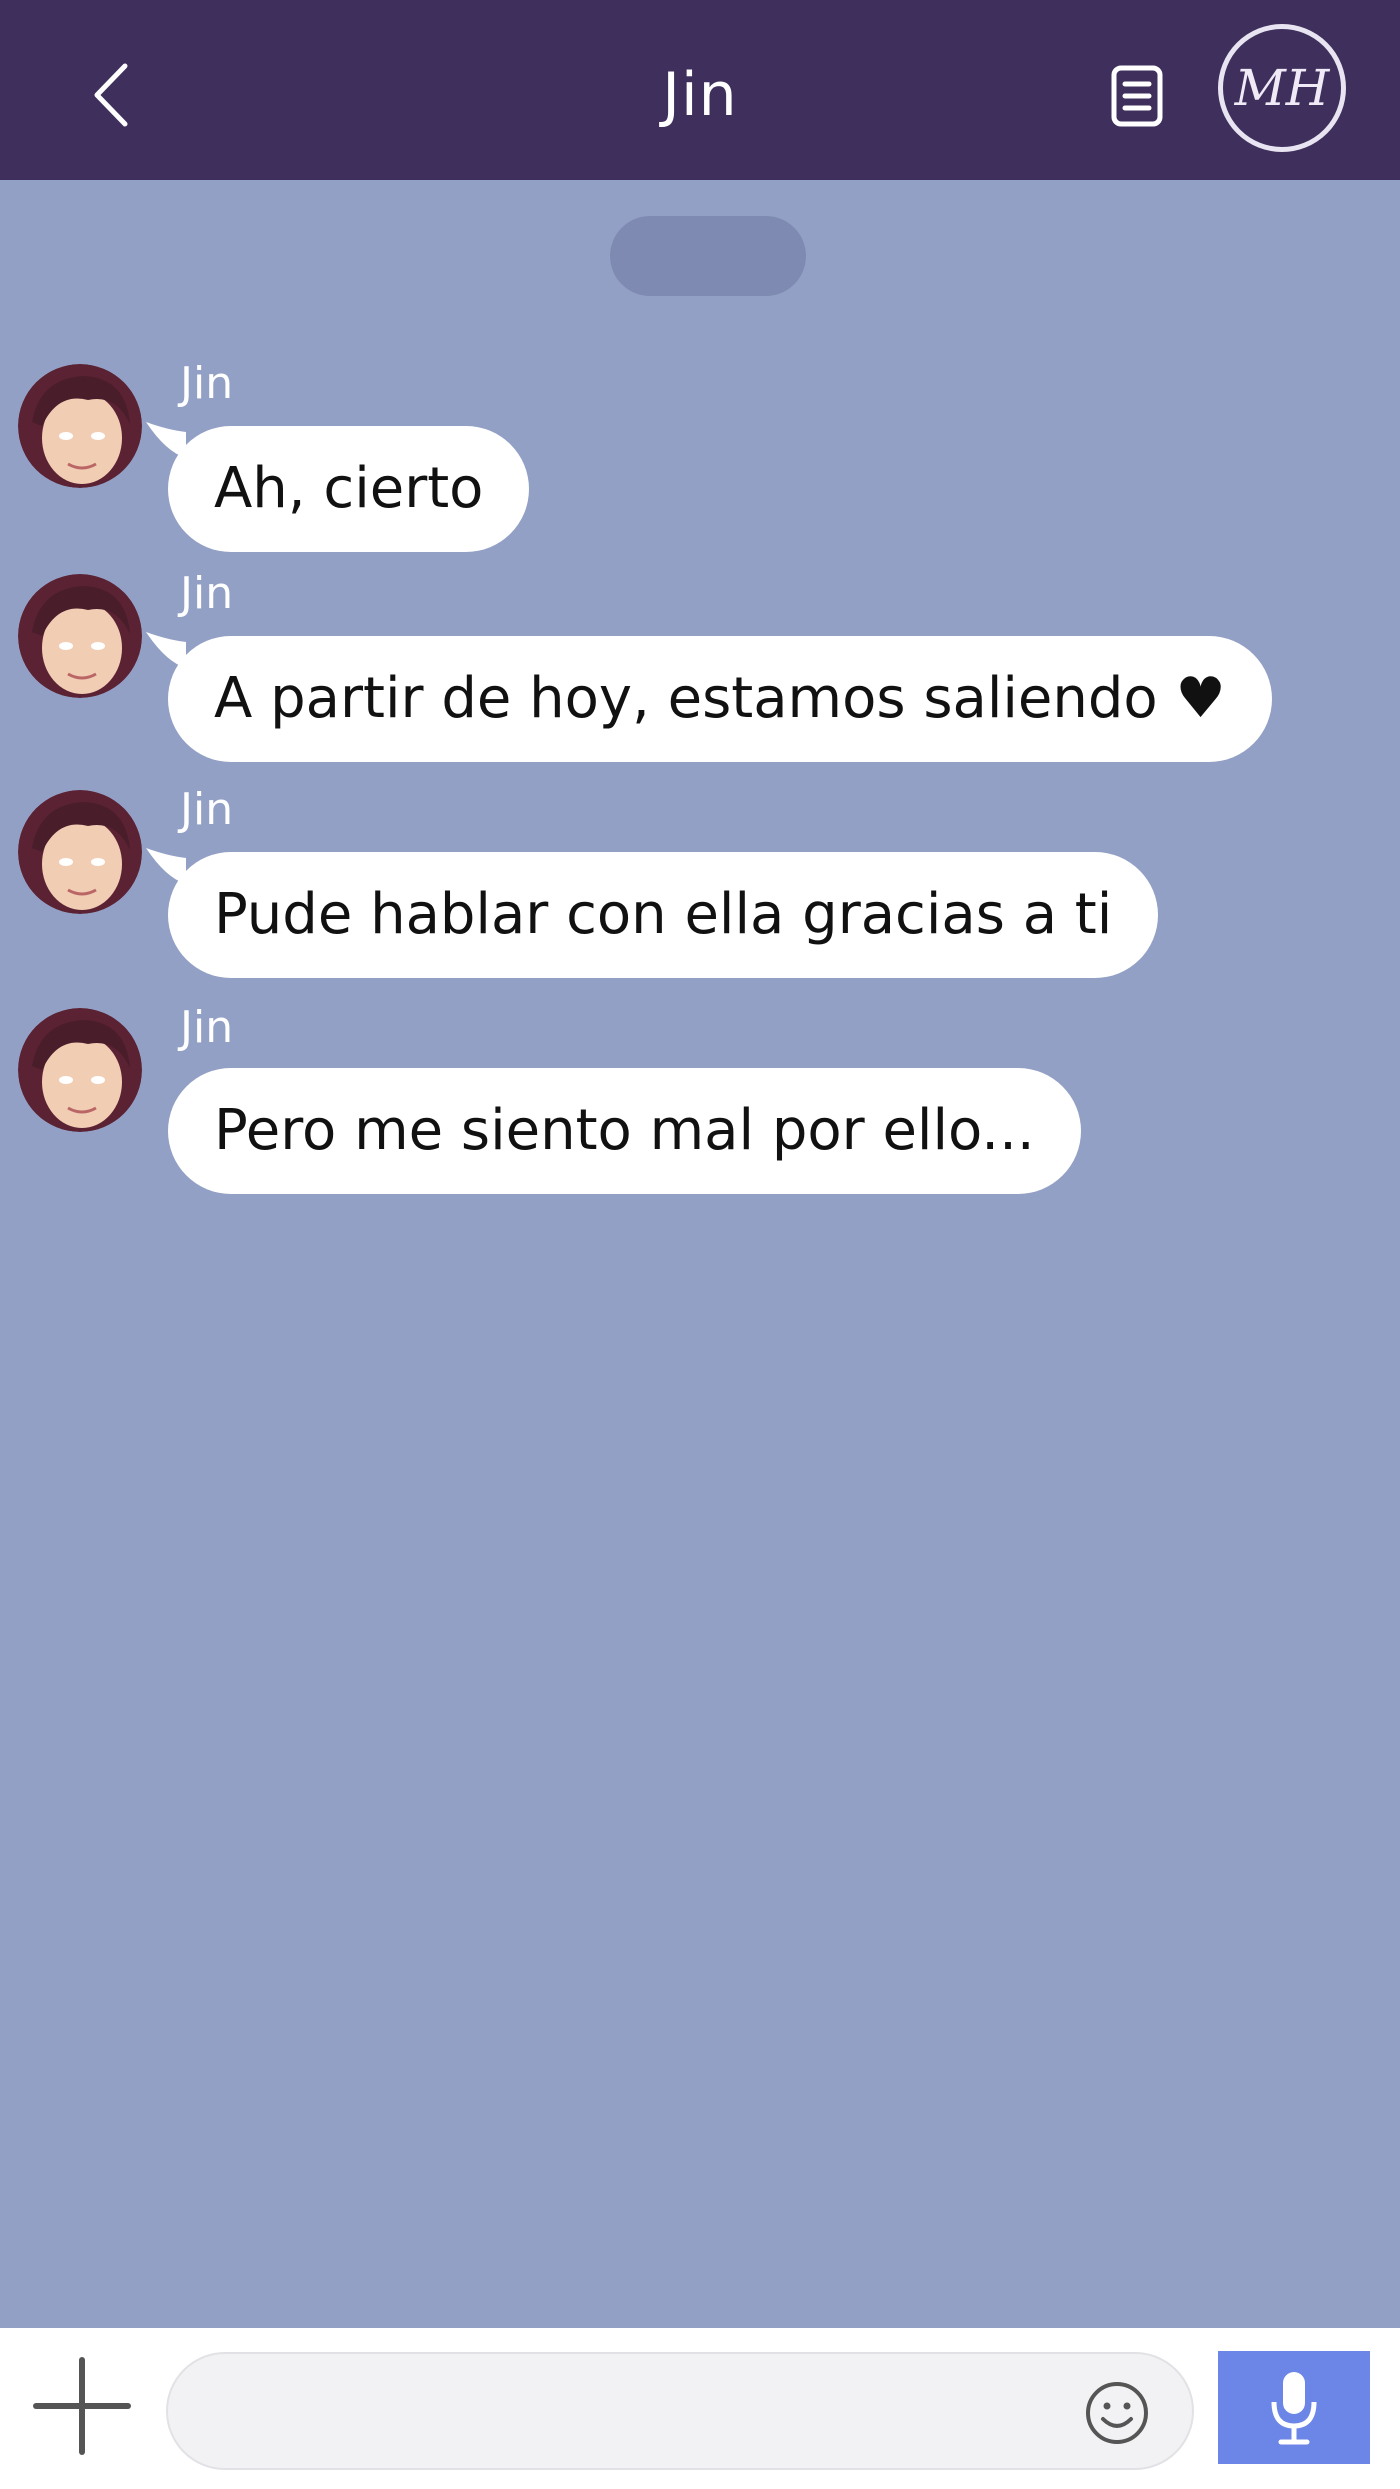 This screenshot has width=1400, height=2489. I want to click on document-icon, so click(1137, 96).